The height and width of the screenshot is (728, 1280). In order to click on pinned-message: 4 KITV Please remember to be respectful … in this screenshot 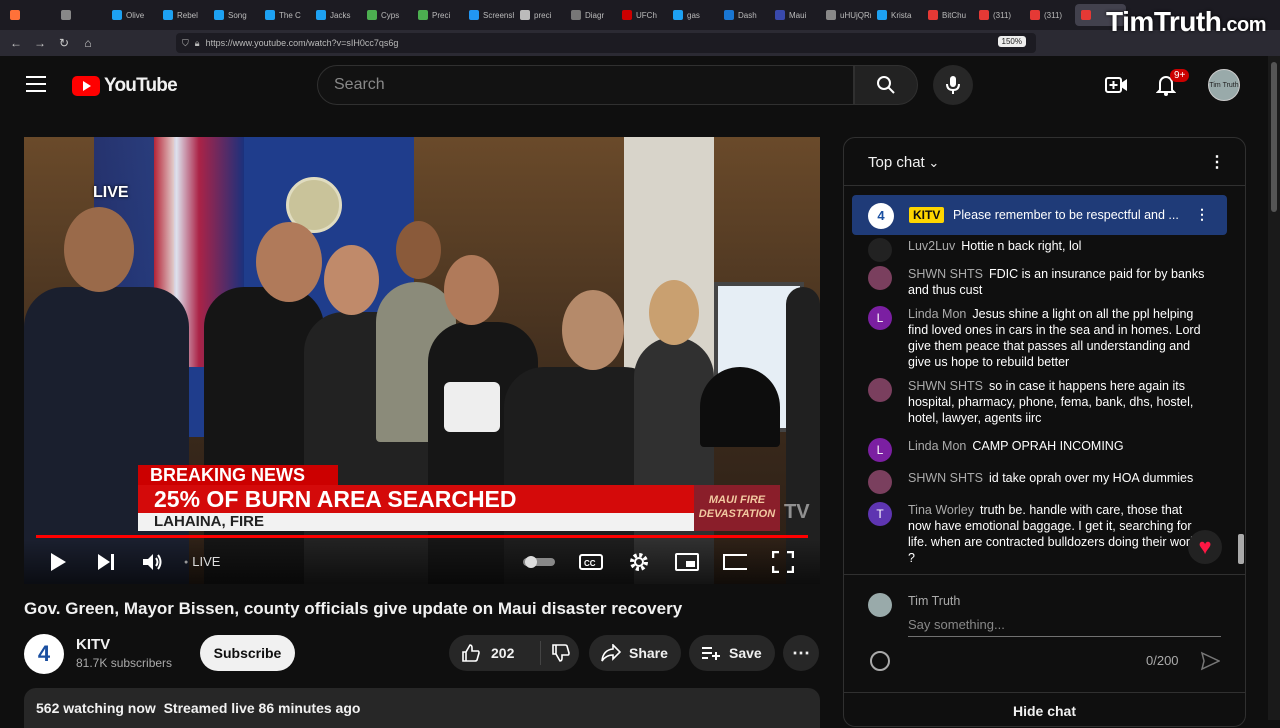, I will do `click(1039, 215)`.